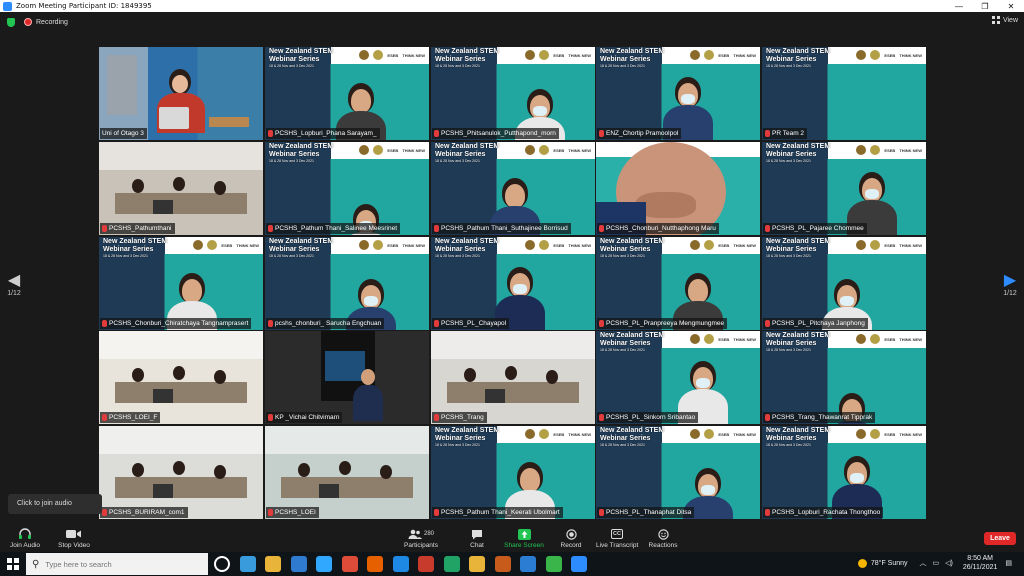 The image size is (1024, 576). I want to click on participants-button: 280 Participants, so click(421, 538).